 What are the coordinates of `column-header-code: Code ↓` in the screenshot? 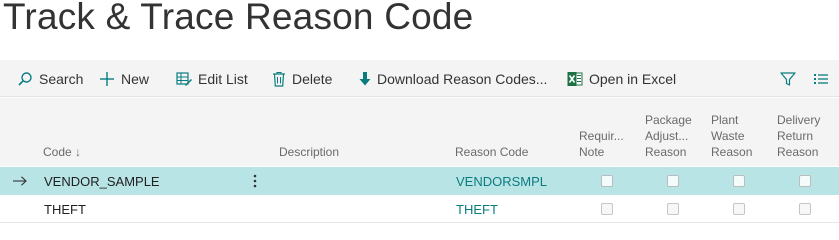 It's located at (62, 152).